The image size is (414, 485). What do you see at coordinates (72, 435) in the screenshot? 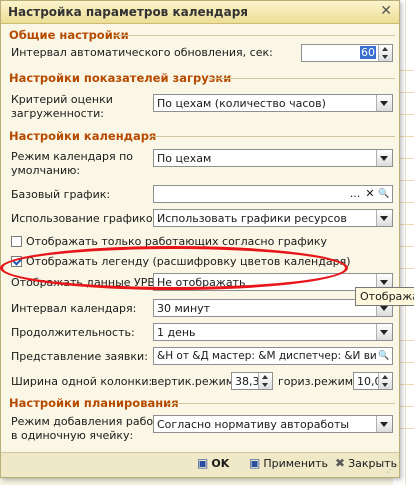
I see `add-mode-label-line2: в одиночную ячейку:` at bounding box center [72, 435].